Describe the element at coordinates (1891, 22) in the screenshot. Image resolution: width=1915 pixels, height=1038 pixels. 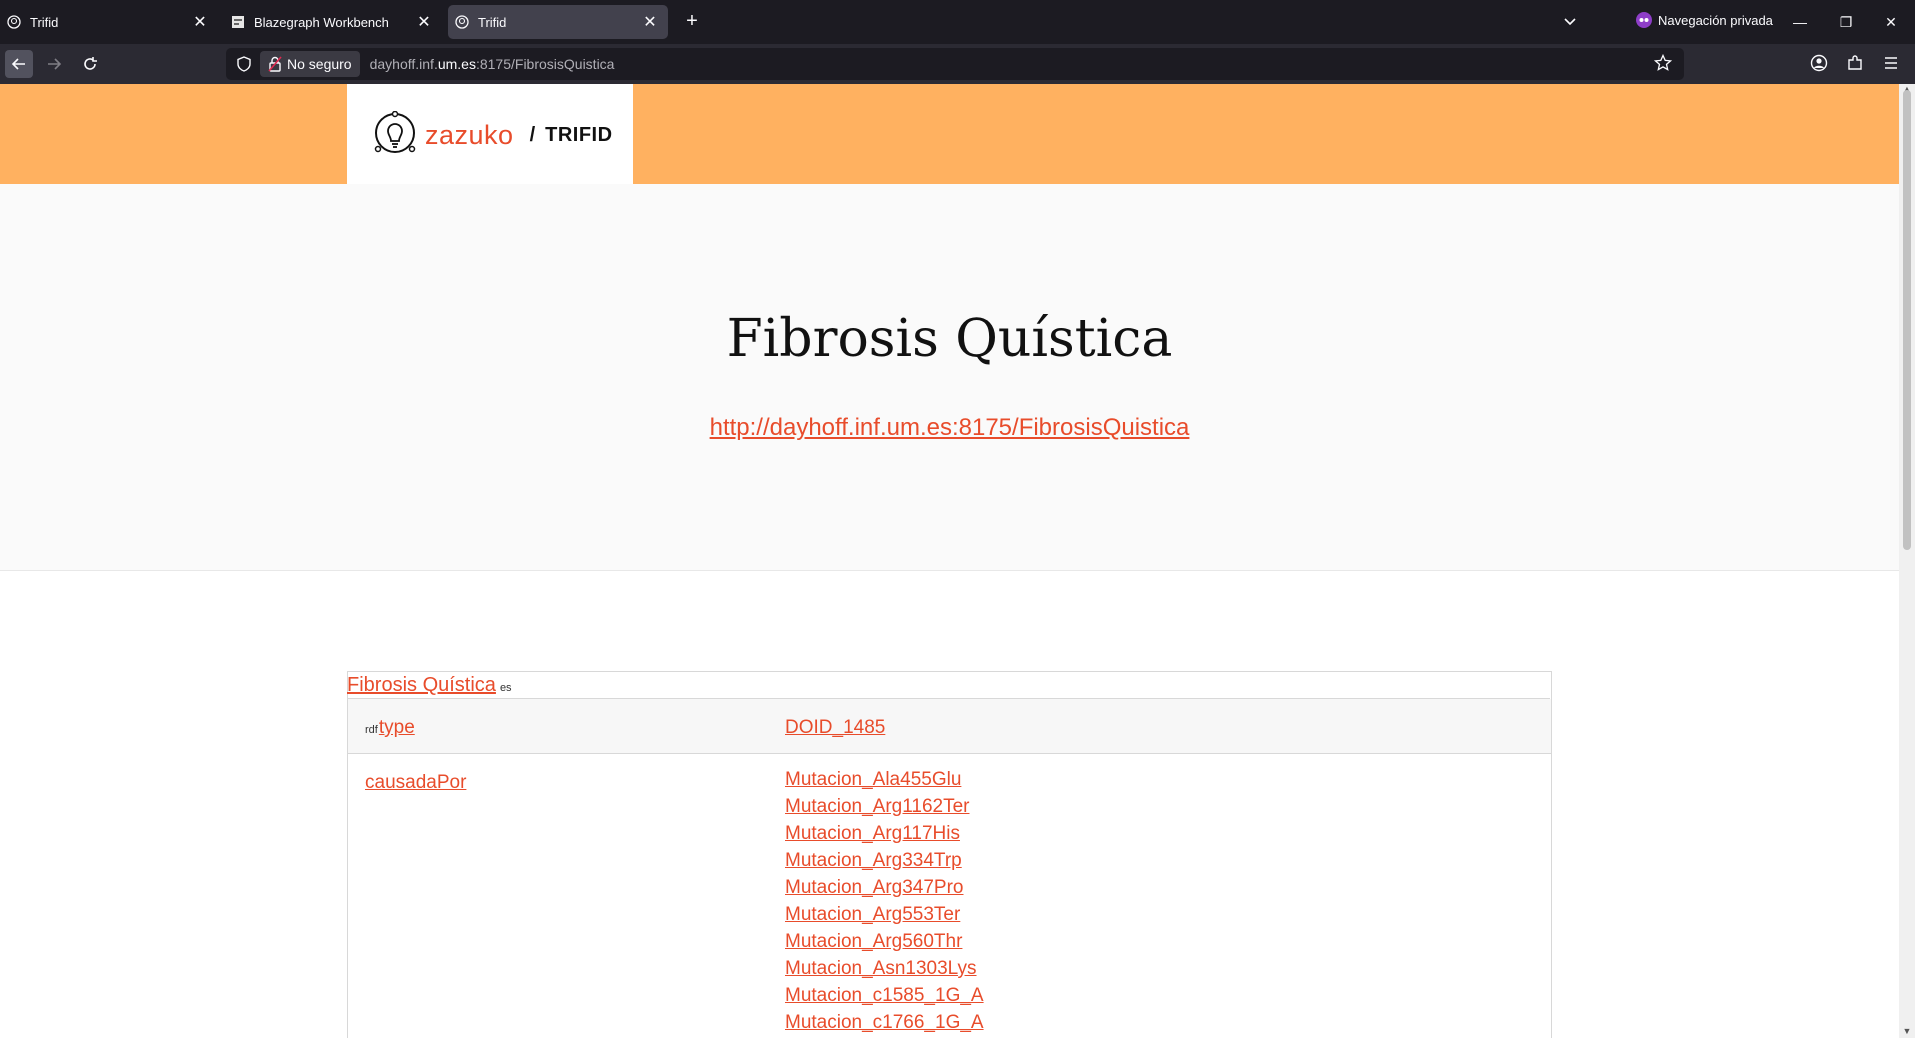
I see `window-close-icon: ✕` at that location.